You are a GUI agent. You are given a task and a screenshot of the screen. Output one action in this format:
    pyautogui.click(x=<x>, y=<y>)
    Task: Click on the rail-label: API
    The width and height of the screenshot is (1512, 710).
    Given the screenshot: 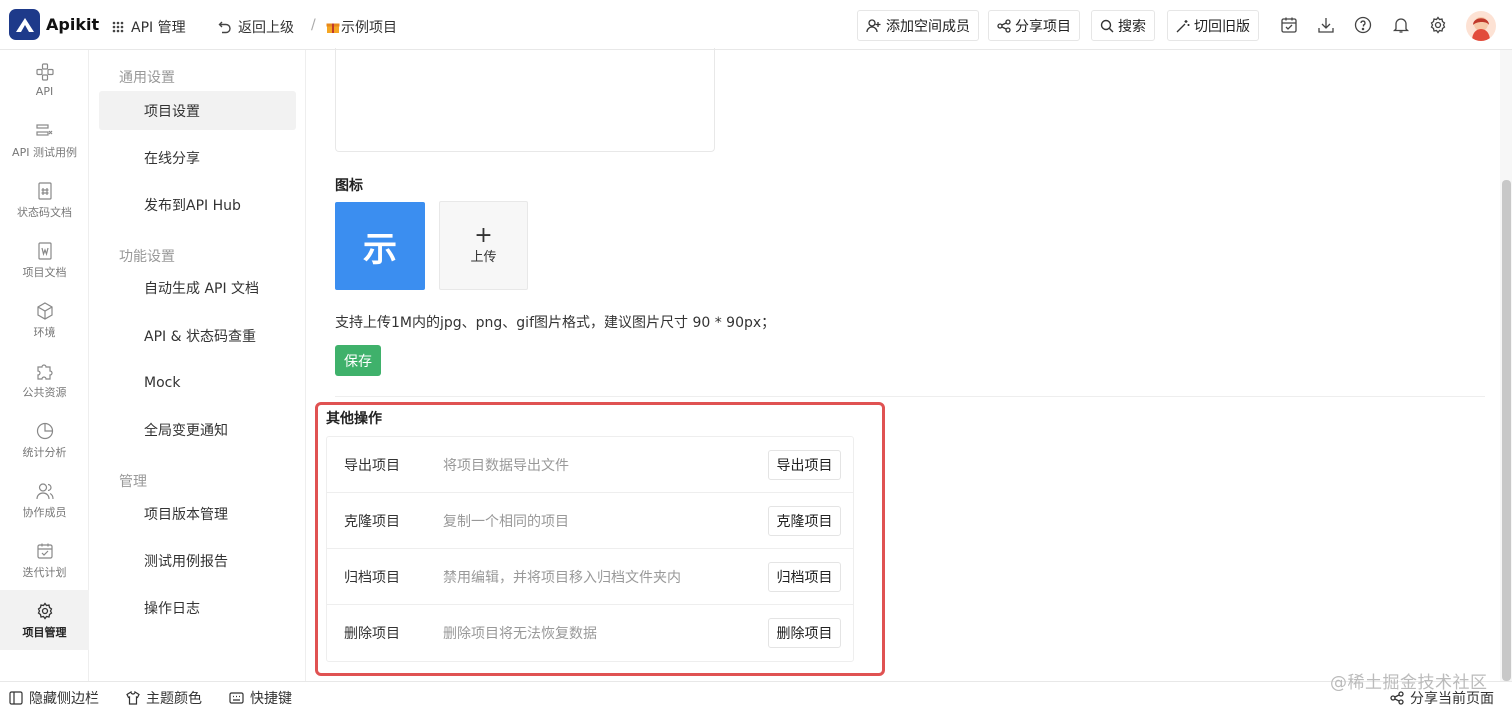 What is the action you would take?
    pyautogui.click(x=44, y=91)
    